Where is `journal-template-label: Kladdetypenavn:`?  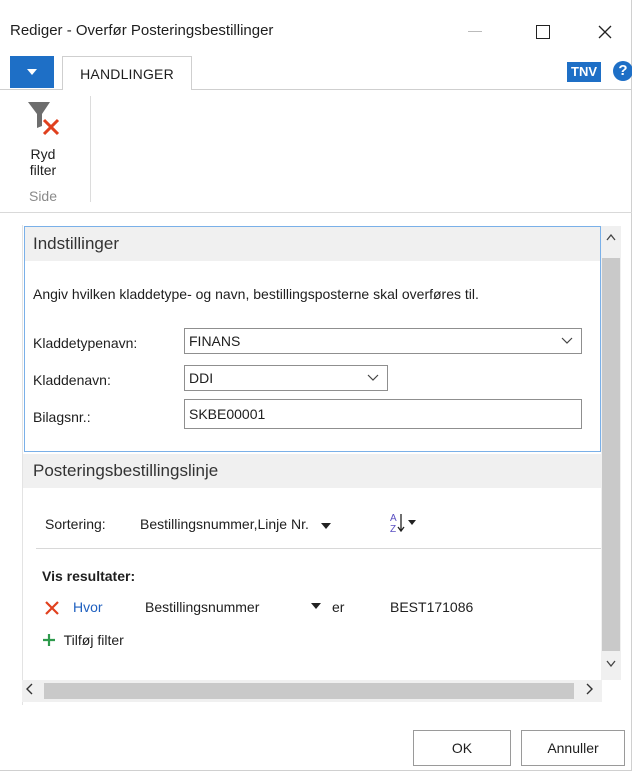
journal-template-label: Kladdetypenavn: is located at coordinates (85, 343).